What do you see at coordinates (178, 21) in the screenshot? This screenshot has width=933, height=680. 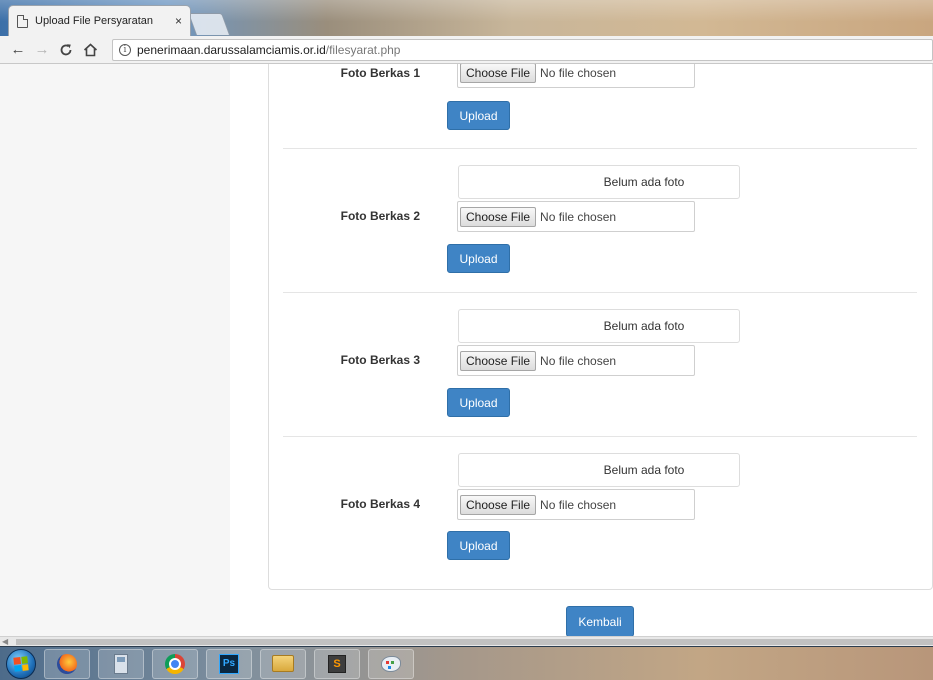 I see `close-icon: ×` at bounding box center [178, 21].